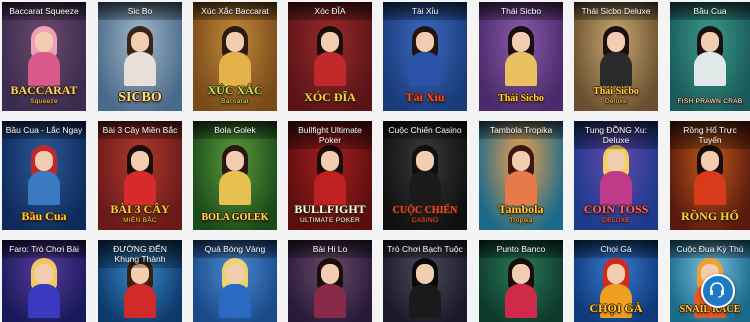 The width and height of the screenshot is (750, 322). I want to click on game-tile-choi-ga: CHỌI GÀ Chọi Gà, so click(616, 281).